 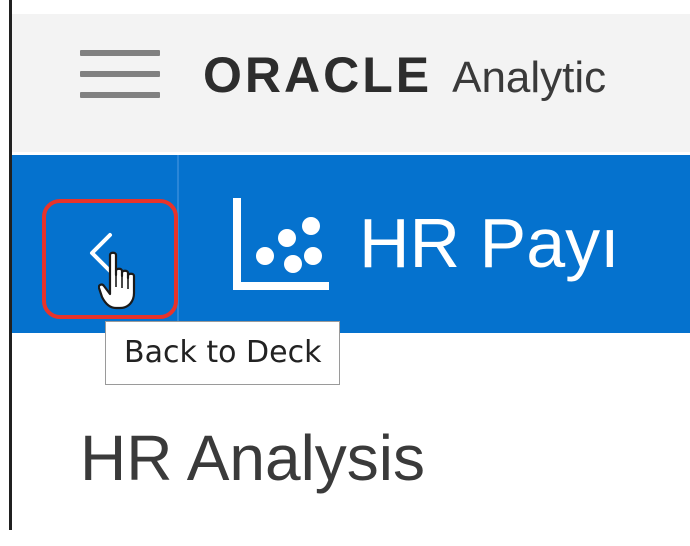 I want to click on hamburger-menu-icon, so click(x=120, y=75).